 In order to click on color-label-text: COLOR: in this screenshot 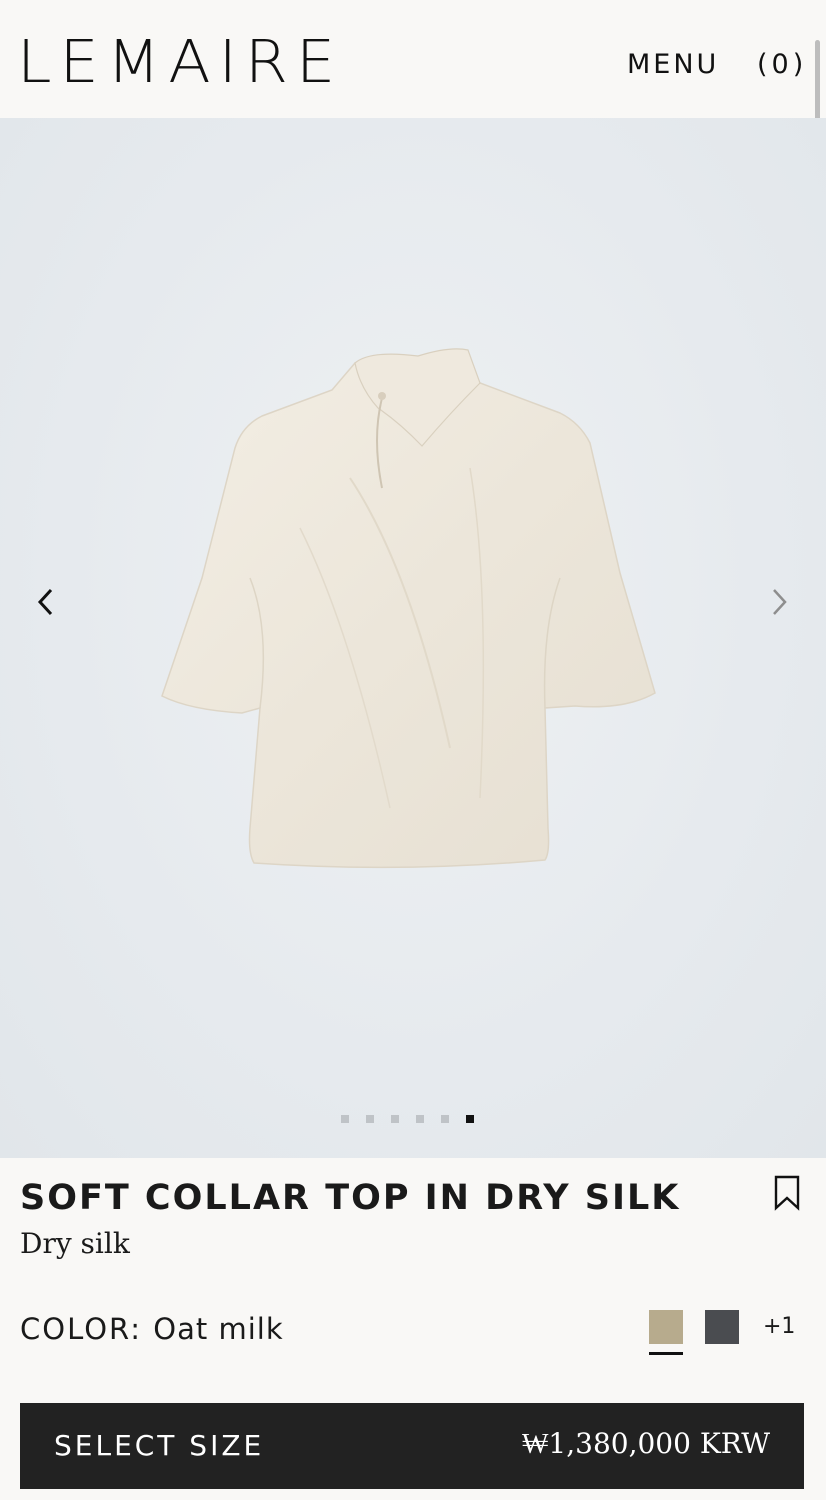, I will do `click(81, 1329)`.